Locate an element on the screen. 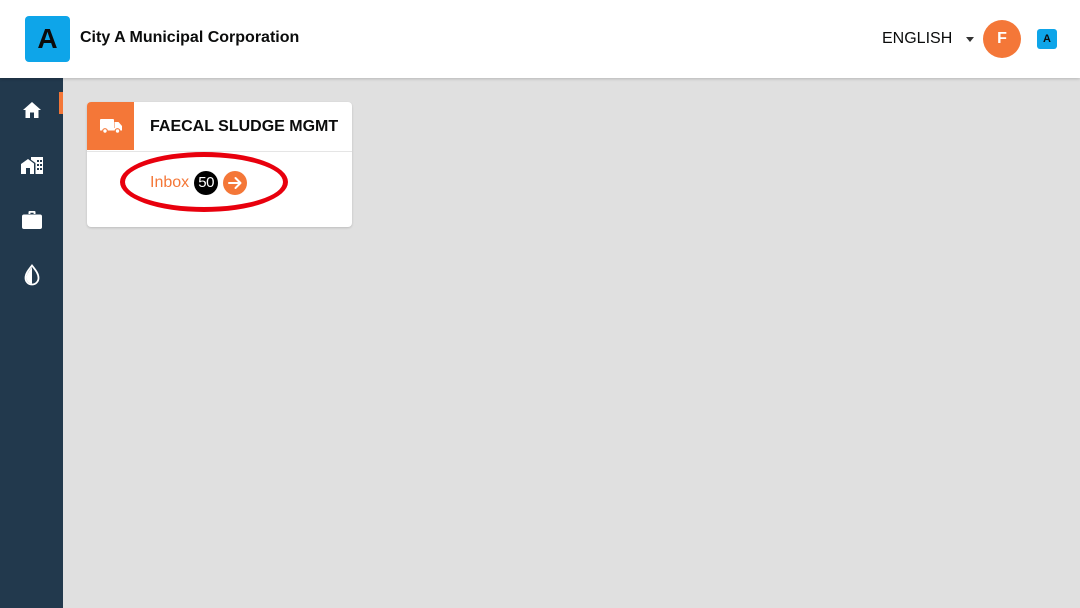 The width and height of the screenshot is (1080, 608). card-icon-badge is located at coordinates (110, 126).